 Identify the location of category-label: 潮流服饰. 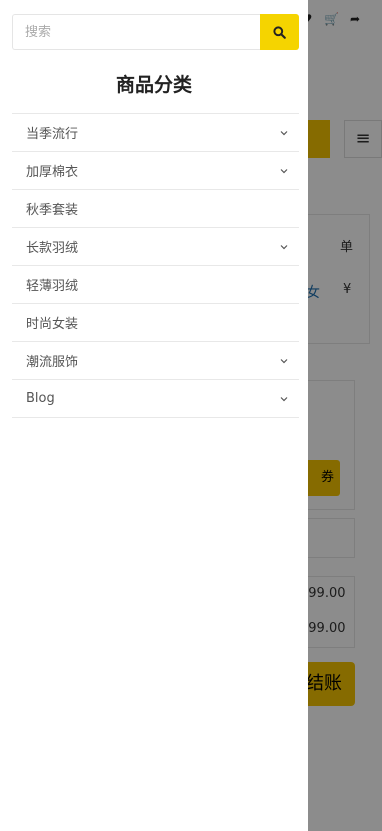
(52, 362).